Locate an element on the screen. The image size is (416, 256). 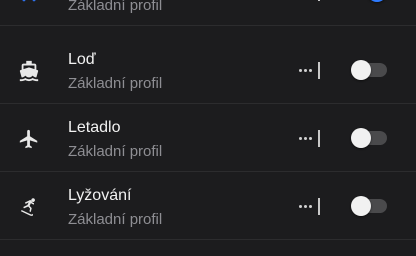
airplane-icon is located at coordinates (29, 139).